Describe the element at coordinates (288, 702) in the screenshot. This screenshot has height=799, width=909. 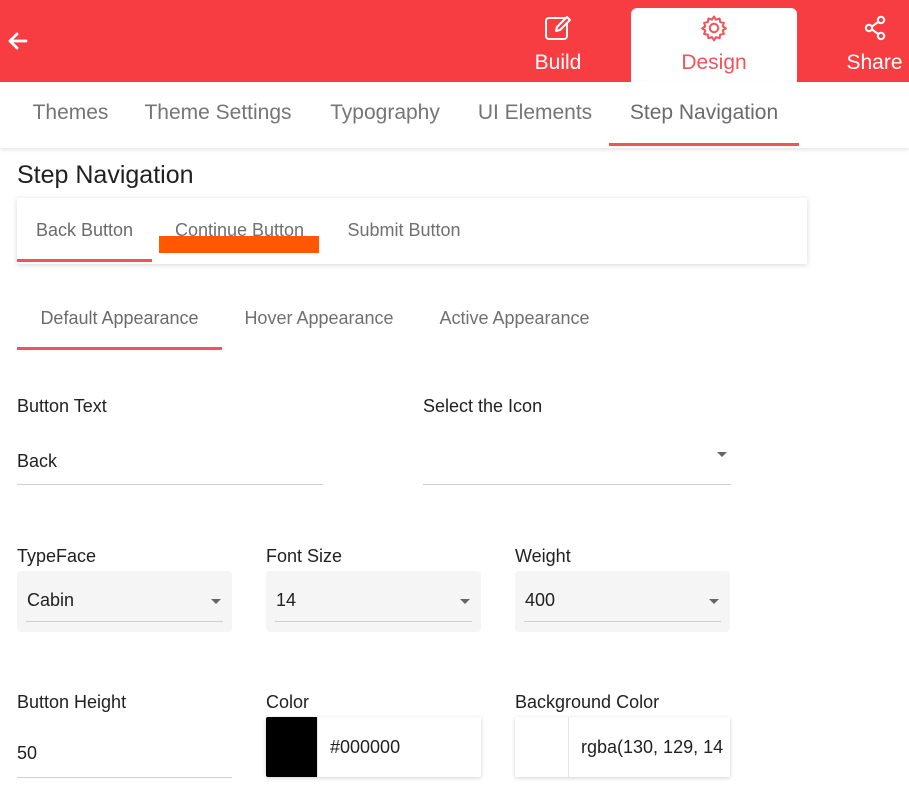
I see `color-label: Color` at that location.